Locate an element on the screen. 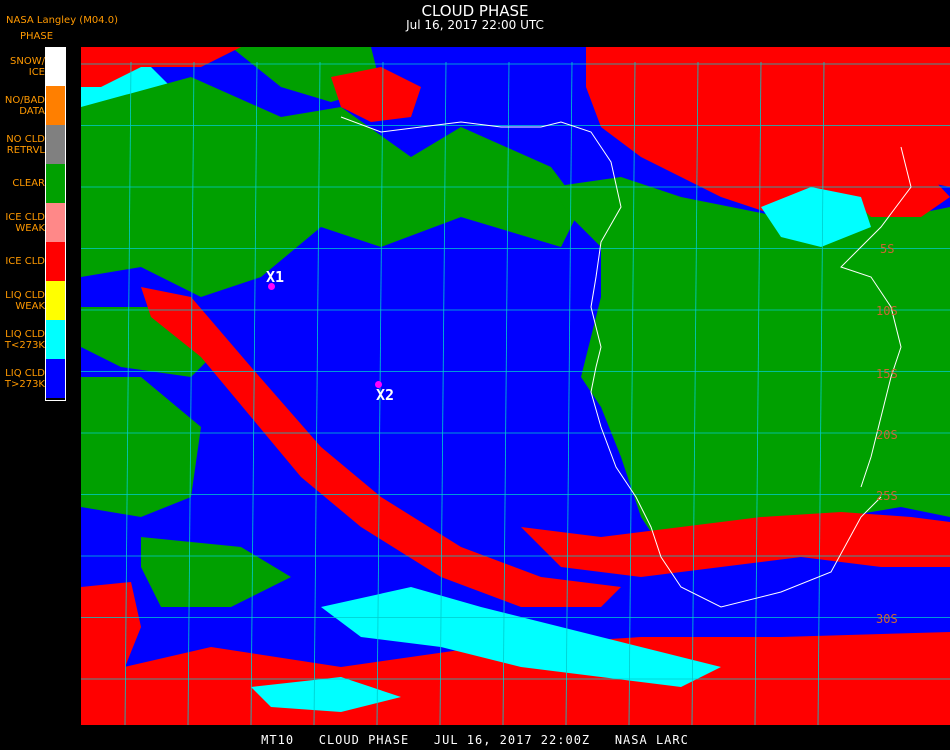 The width and height of the screenshot is (950, 750). lat-label-20s: 20S is located at coordinates (887, 435).